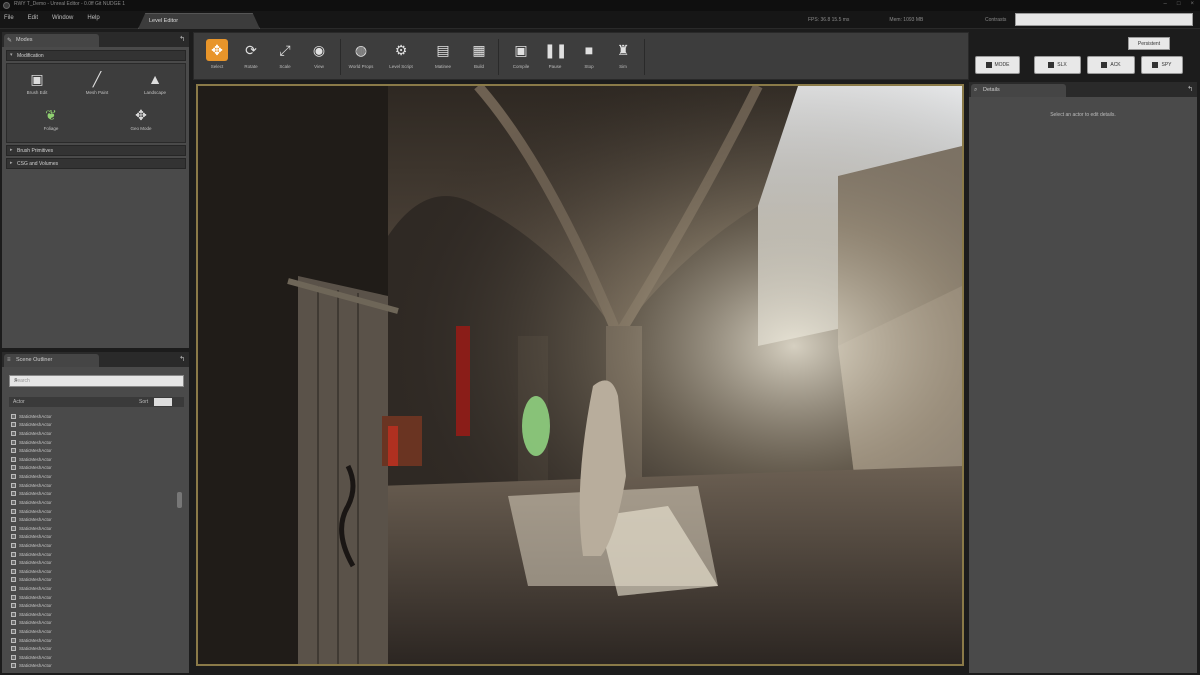 The width and height of the screenshot is (1200, 675). What do you see at coordinates (285, 56) in the screenshot?
I see `toolbar-button-scale: ⤢ Scale` at bounding box center [285, 56].